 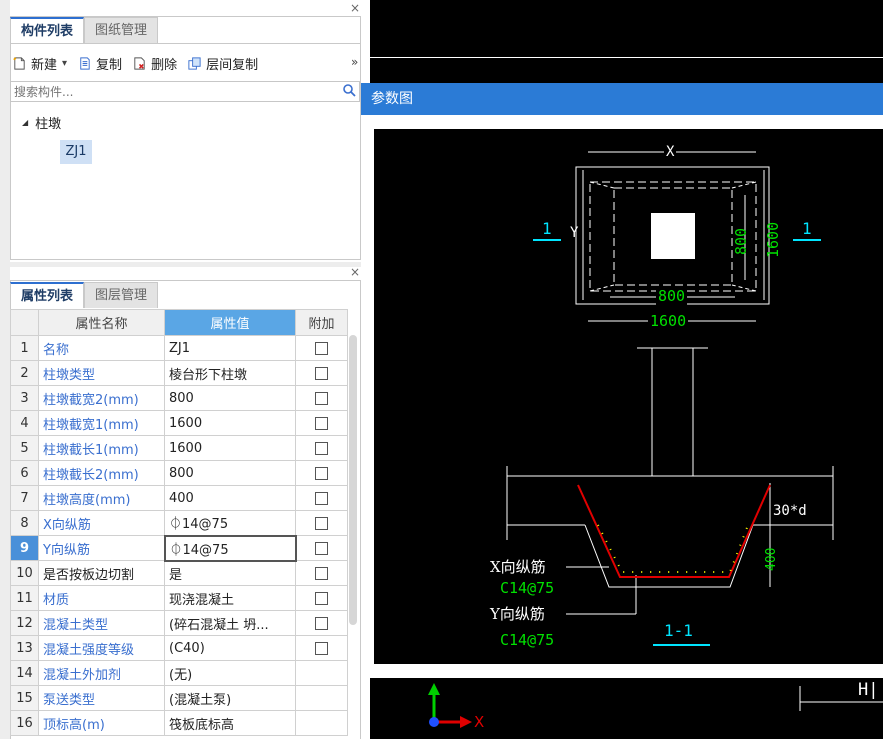 What do you see at coordinates (771, 559) in the screenshot?
I see `dim-400-label: 400` at bounding box center [771, 559].